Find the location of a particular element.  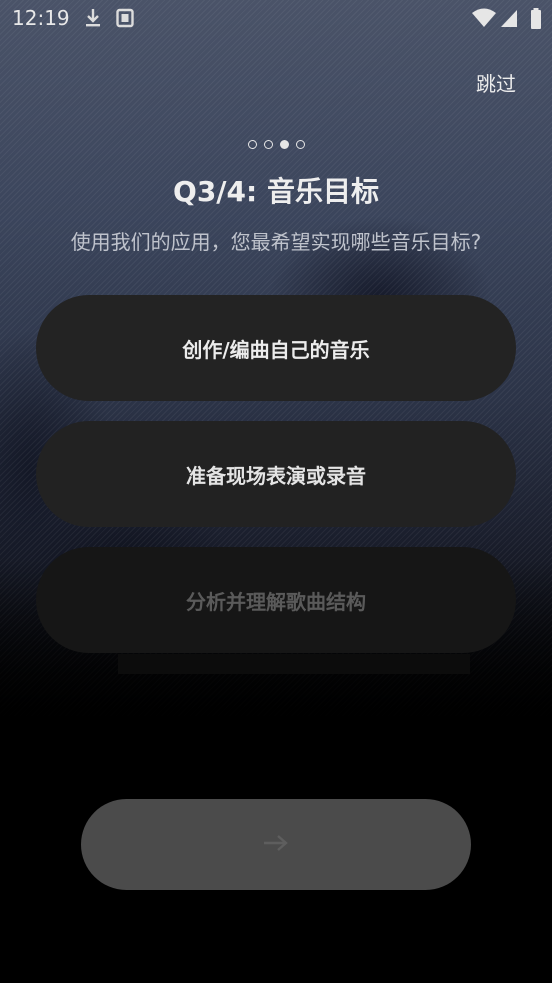

next-option-peek is located at coordinates (294, 664).